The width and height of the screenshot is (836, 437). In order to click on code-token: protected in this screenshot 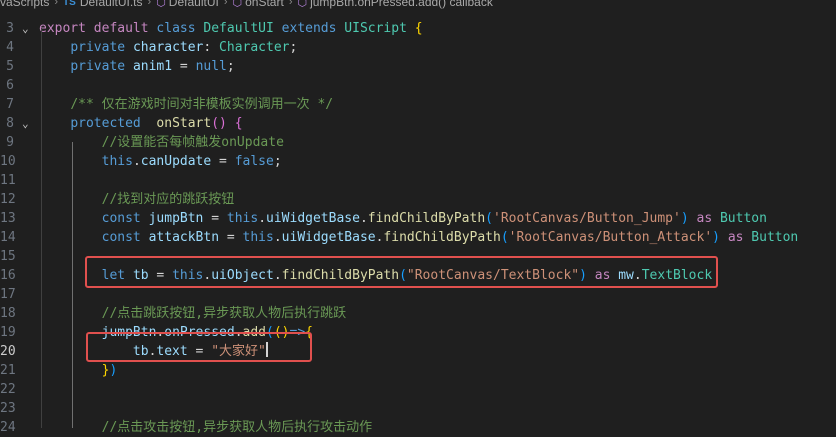, I will do `click(105, 123)`.